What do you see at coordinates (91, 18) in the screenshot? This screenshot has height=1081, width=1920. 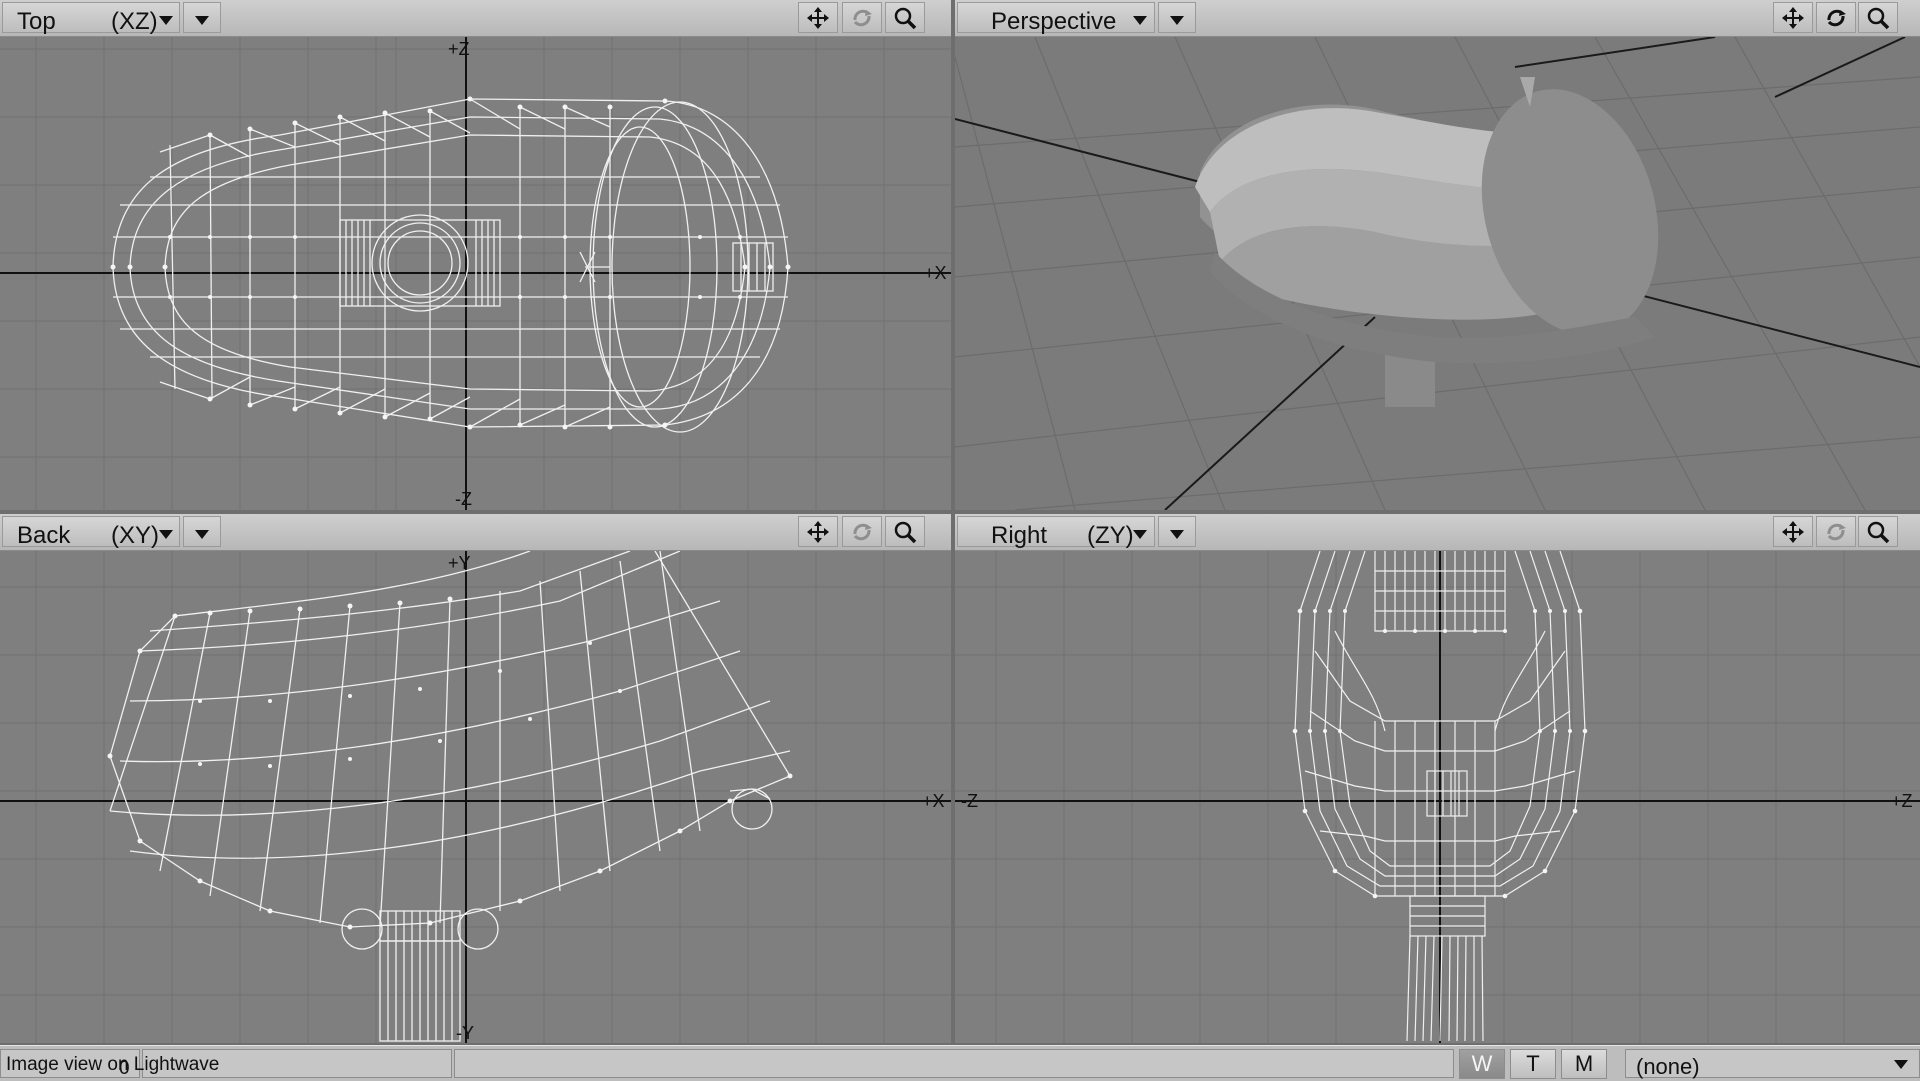 I see `view-type-selector: Top (XZ)` at bounding box center [91, 18].